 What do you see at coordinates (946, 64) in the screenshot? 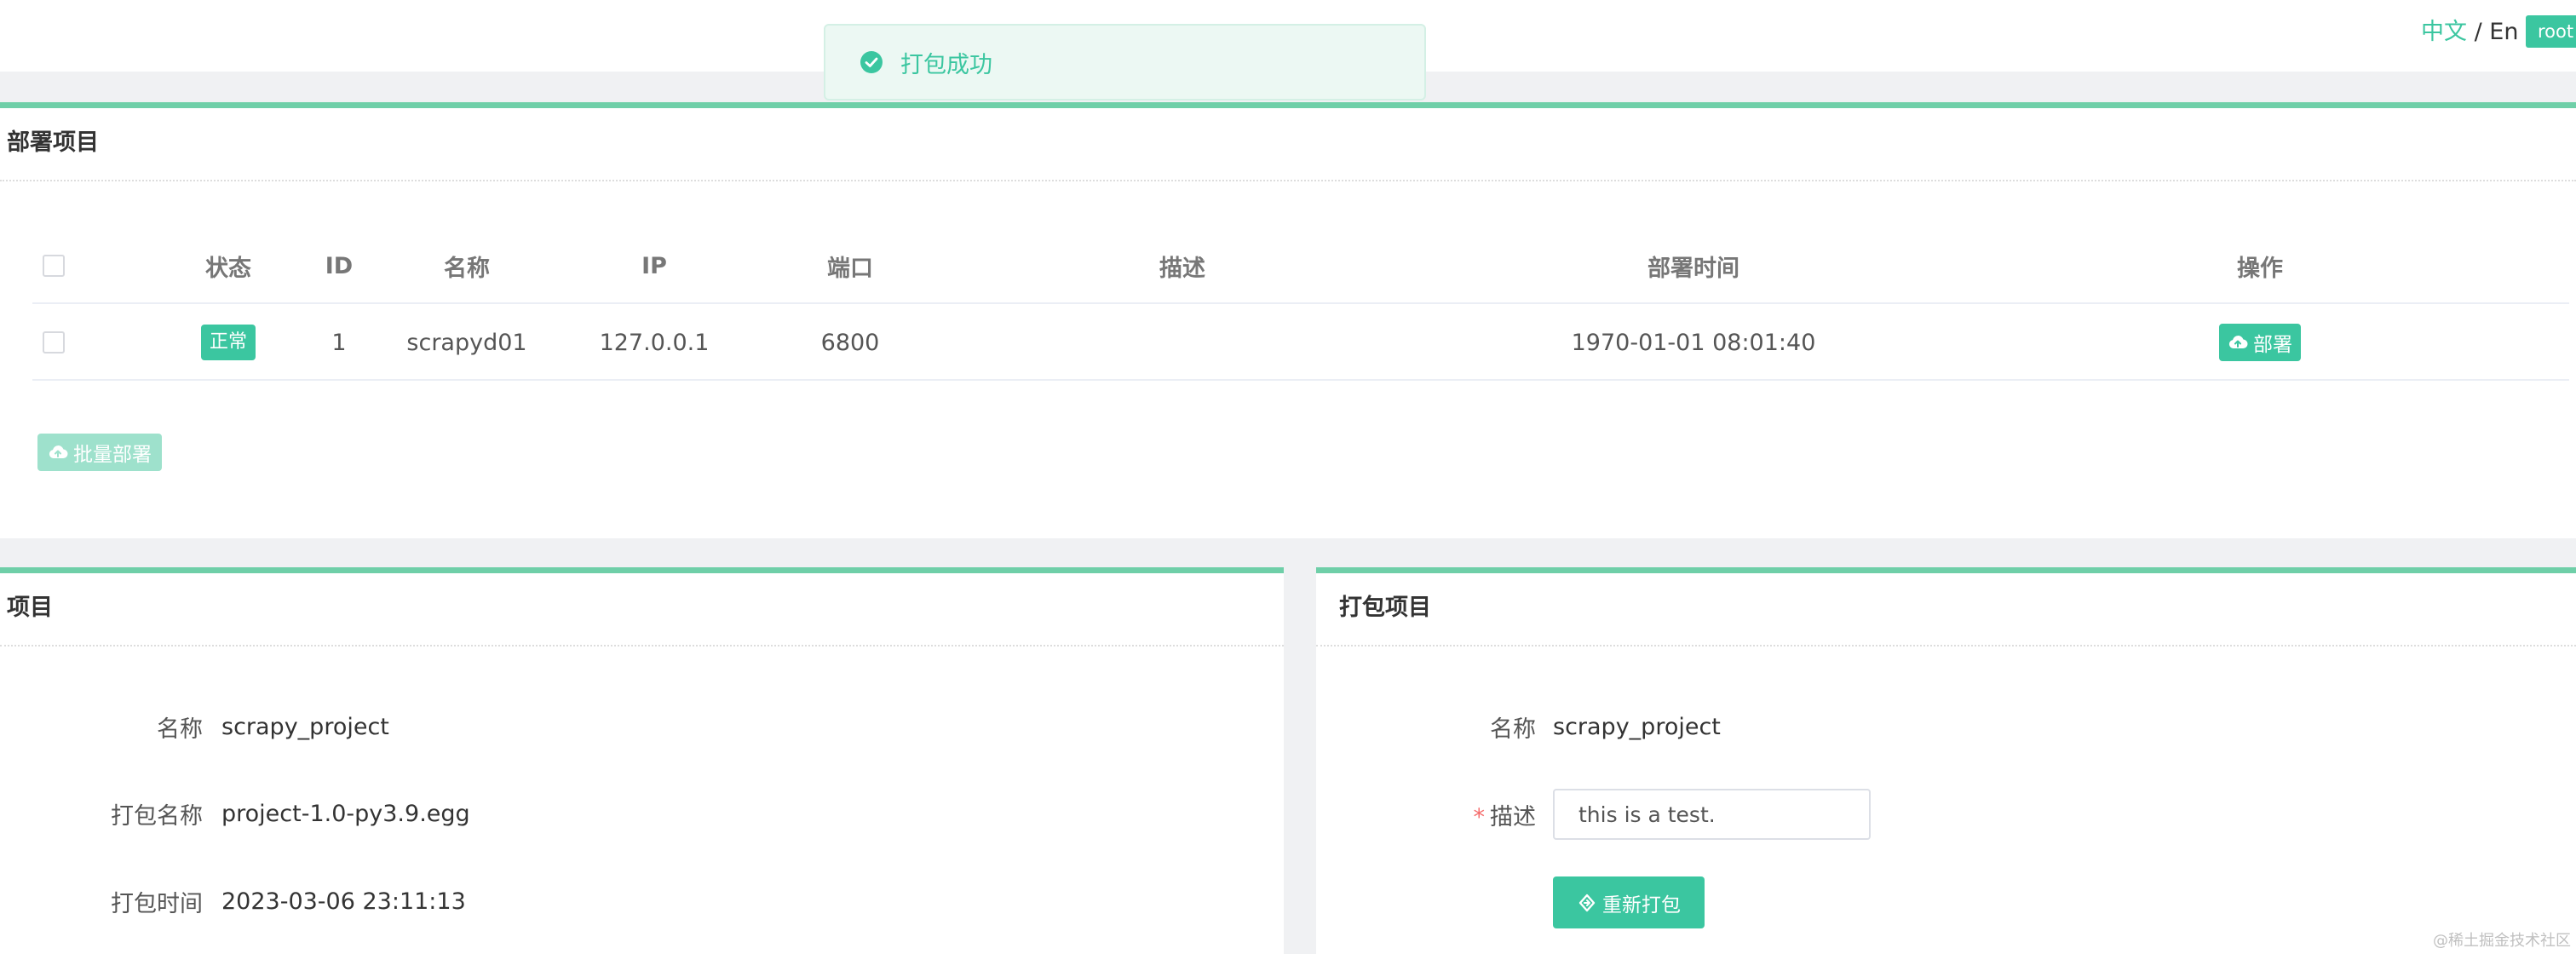
I see `toast-message: 打包成功` at bounding box center [946, 64].